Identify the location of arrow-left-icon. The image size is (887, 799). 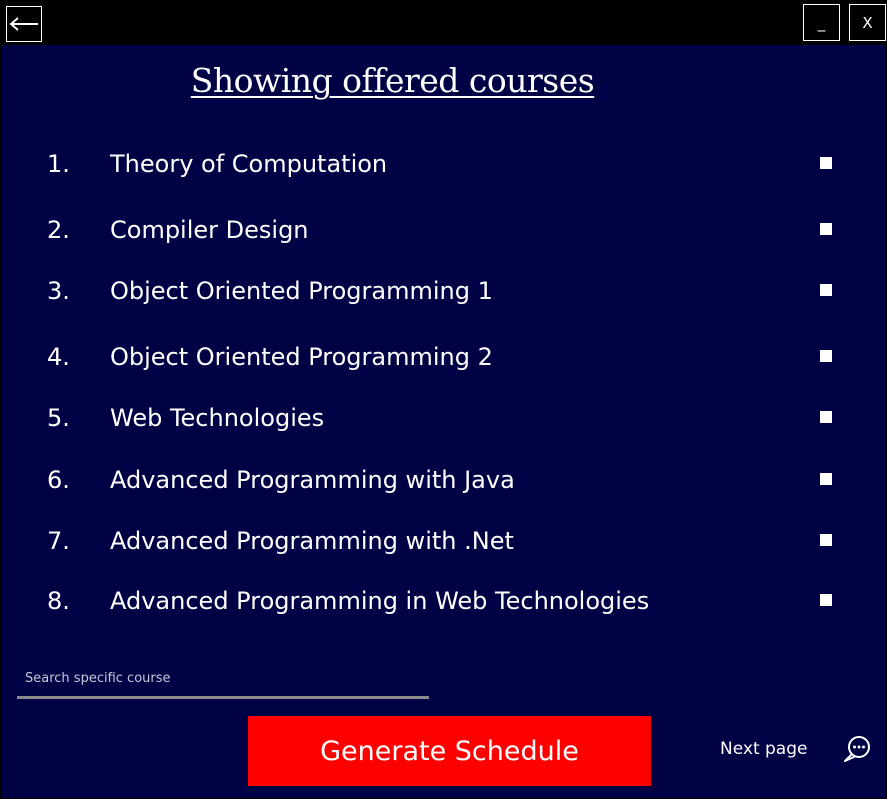
(23, 24).